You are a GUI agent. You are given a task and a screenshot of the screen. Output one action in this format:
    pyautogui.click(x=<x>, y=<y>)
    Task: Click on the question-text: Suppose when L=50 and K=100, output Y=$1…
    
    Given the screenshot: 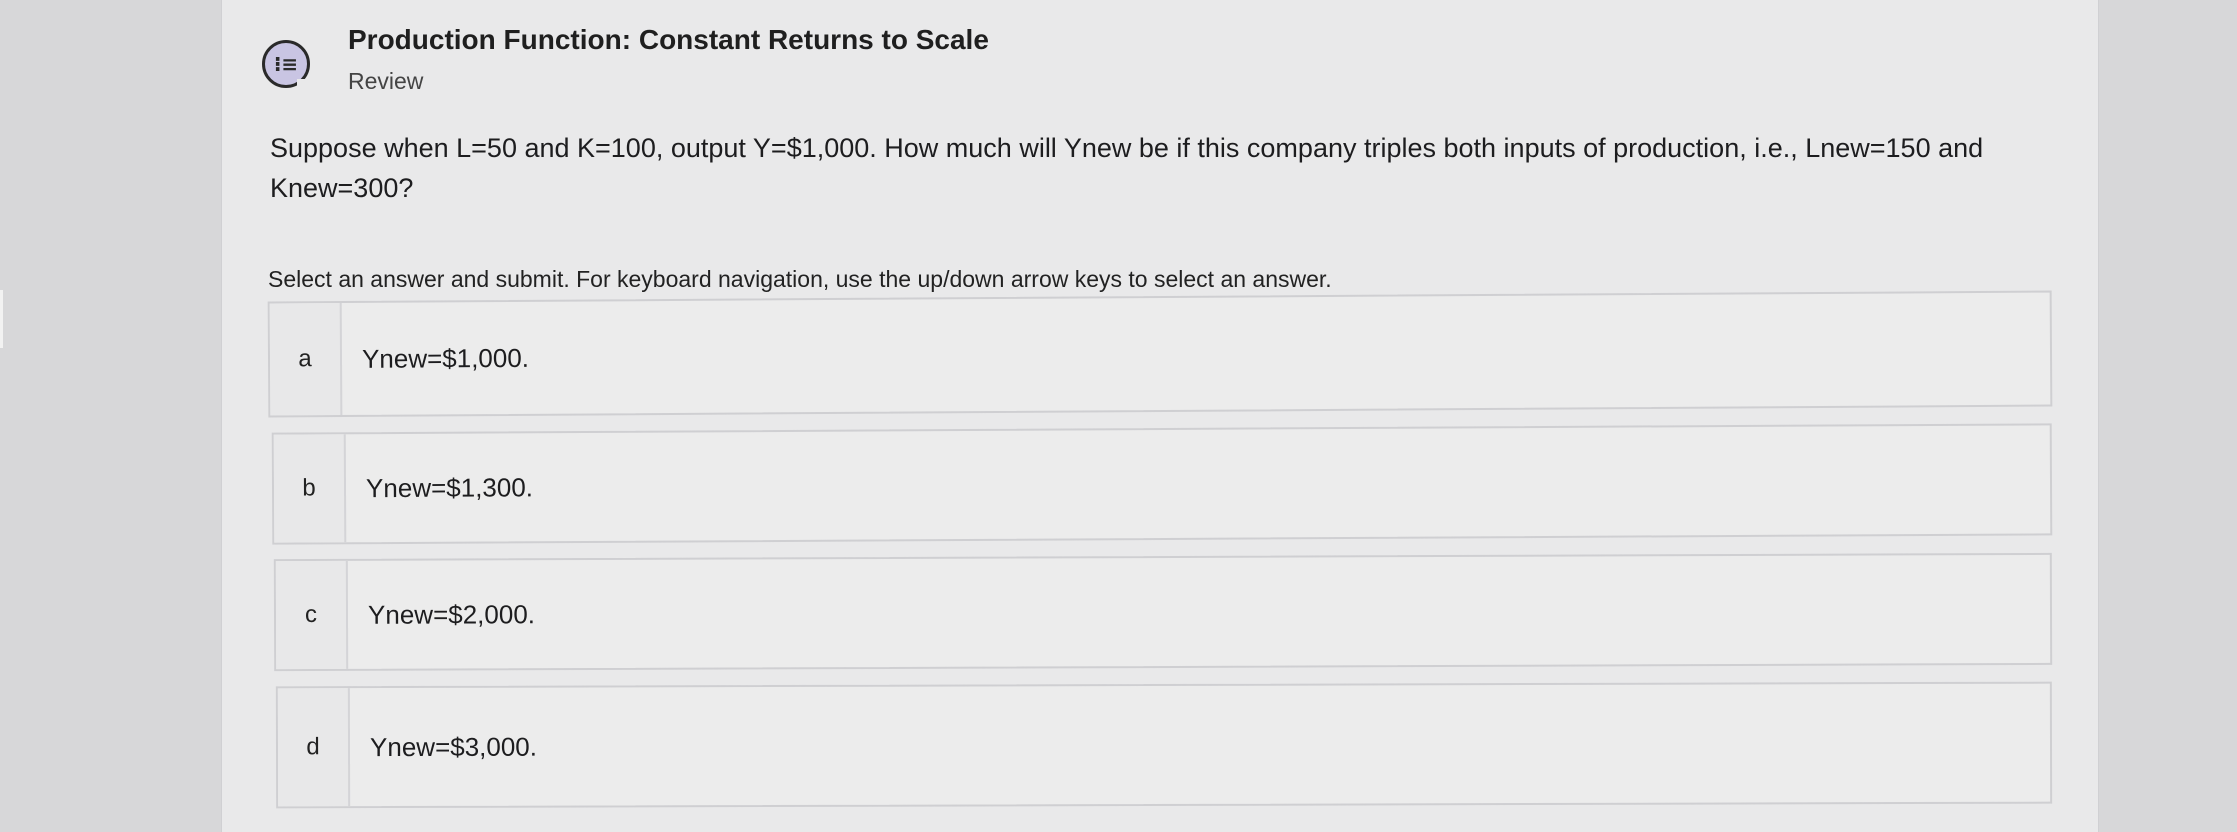 What is the action you would take?
    pyautogui.click(x=1127, y=168)
    